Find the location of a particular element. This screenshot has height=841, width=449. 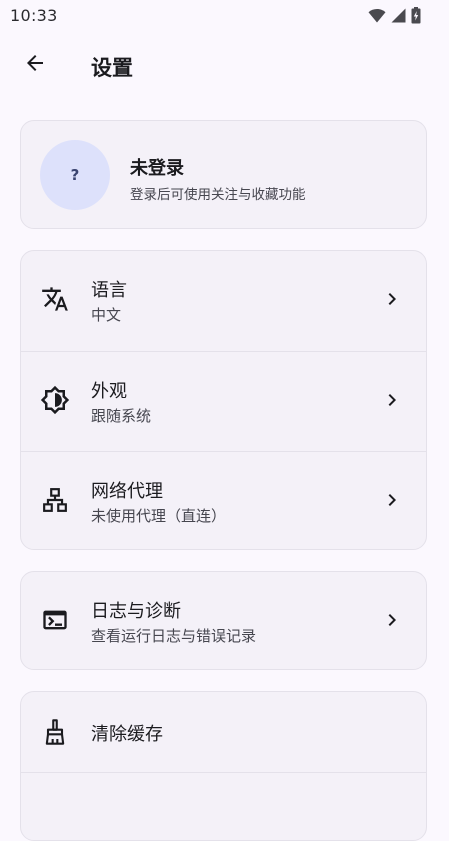

cellular-signal-icon is located at coordinates (398, 17).